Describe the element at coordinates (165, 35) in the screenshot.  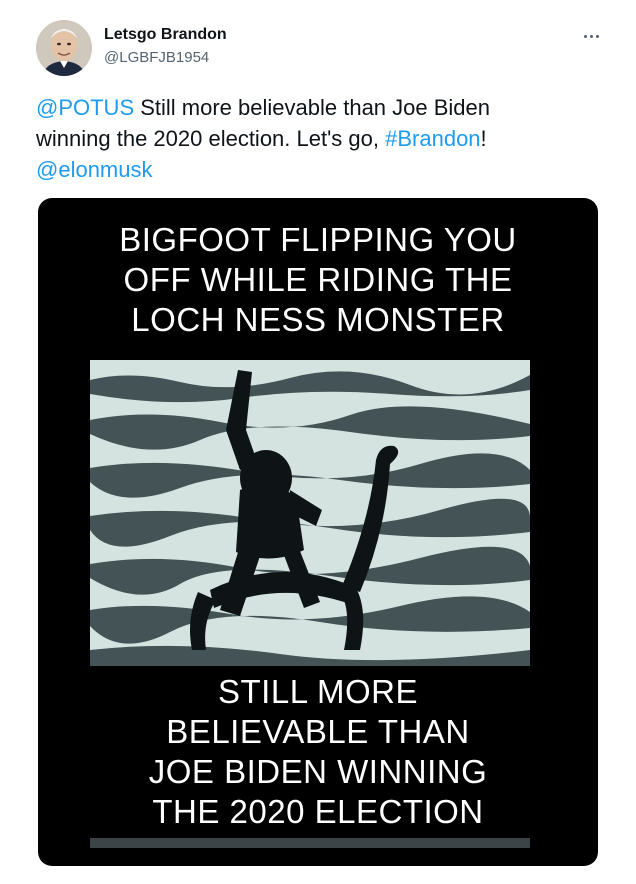
I see `author-name: Letsgo Brandon` at that location.